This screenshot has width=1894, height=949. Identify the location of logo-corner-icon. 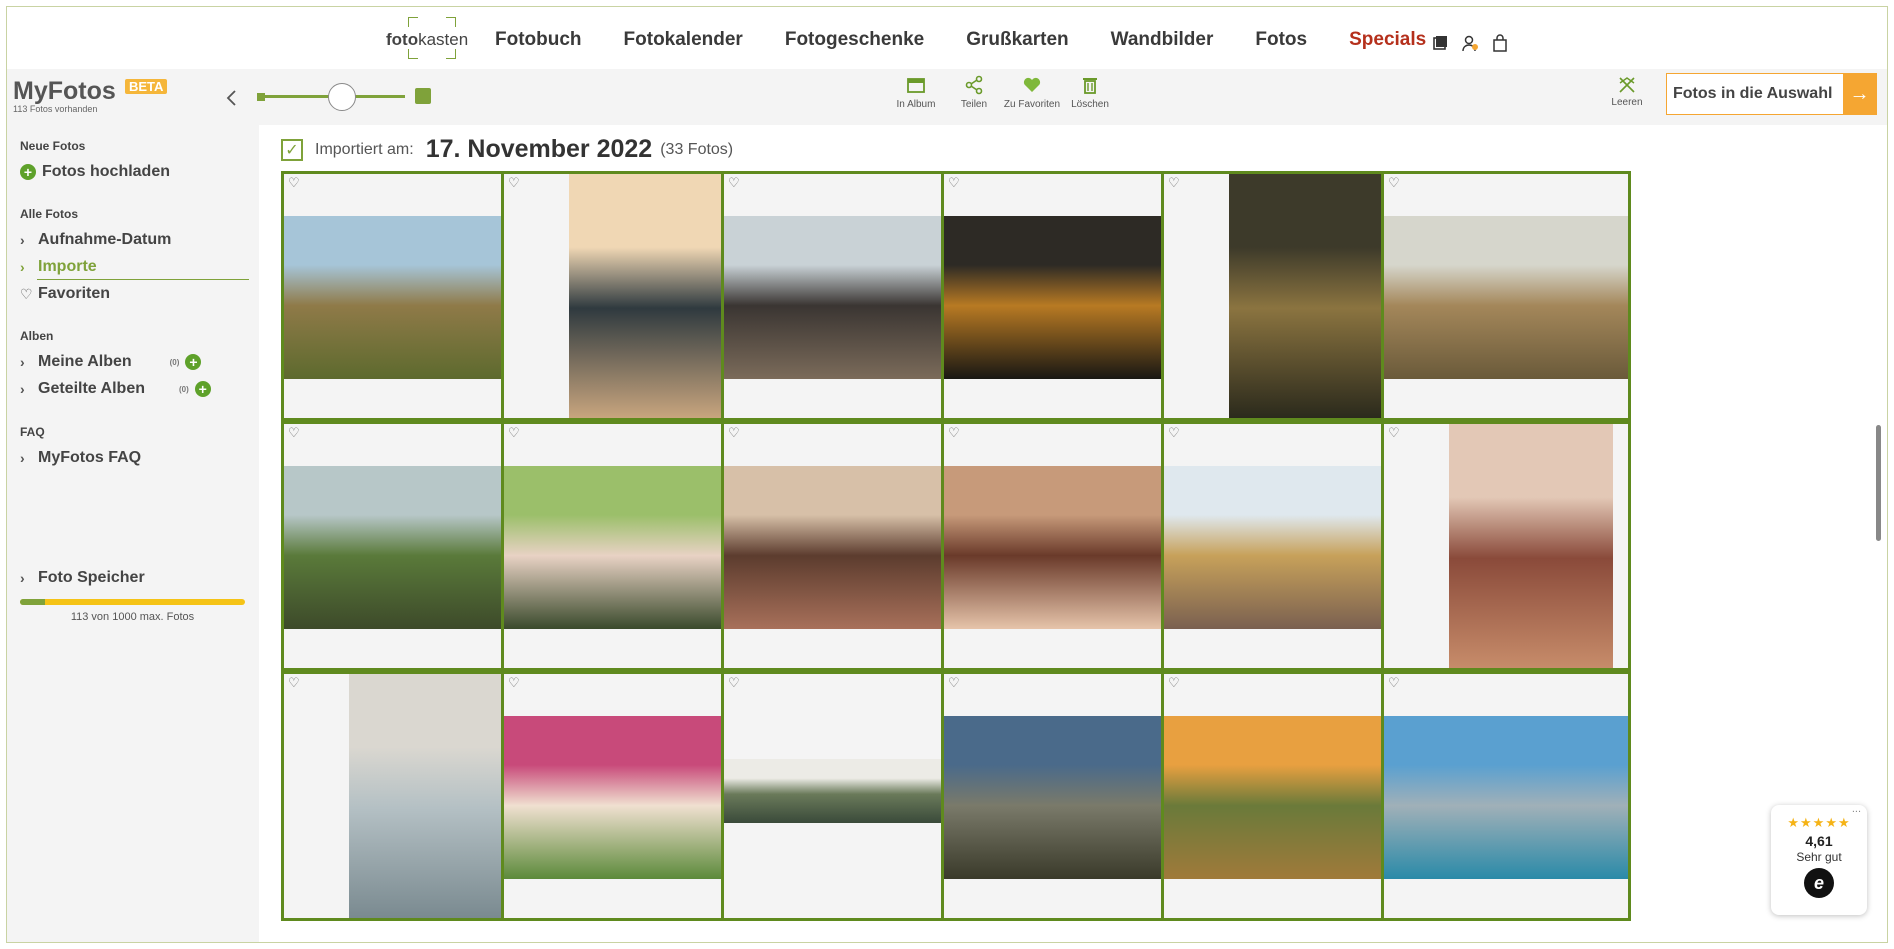
(451, 54).